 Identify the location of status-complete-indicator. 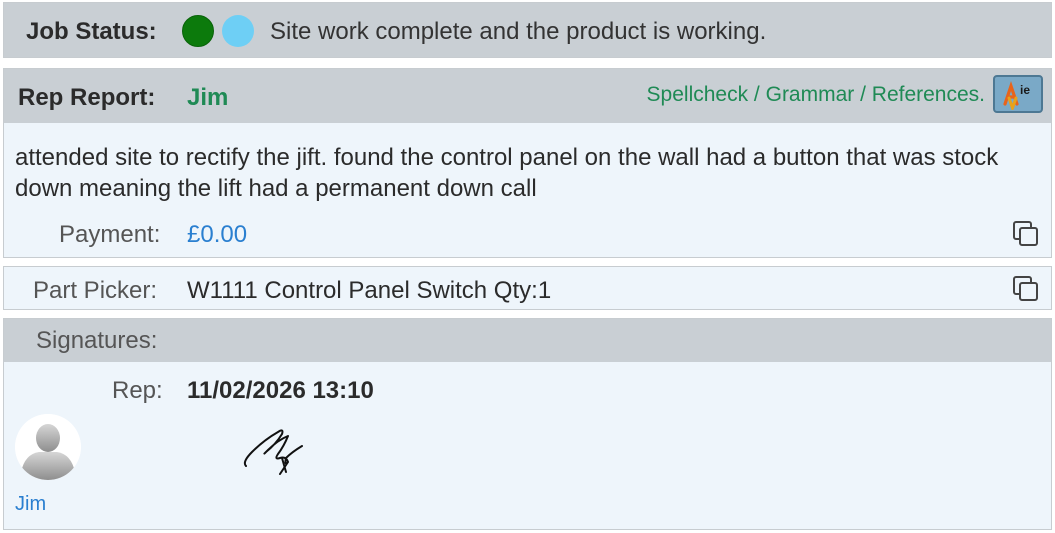
(198, 31).